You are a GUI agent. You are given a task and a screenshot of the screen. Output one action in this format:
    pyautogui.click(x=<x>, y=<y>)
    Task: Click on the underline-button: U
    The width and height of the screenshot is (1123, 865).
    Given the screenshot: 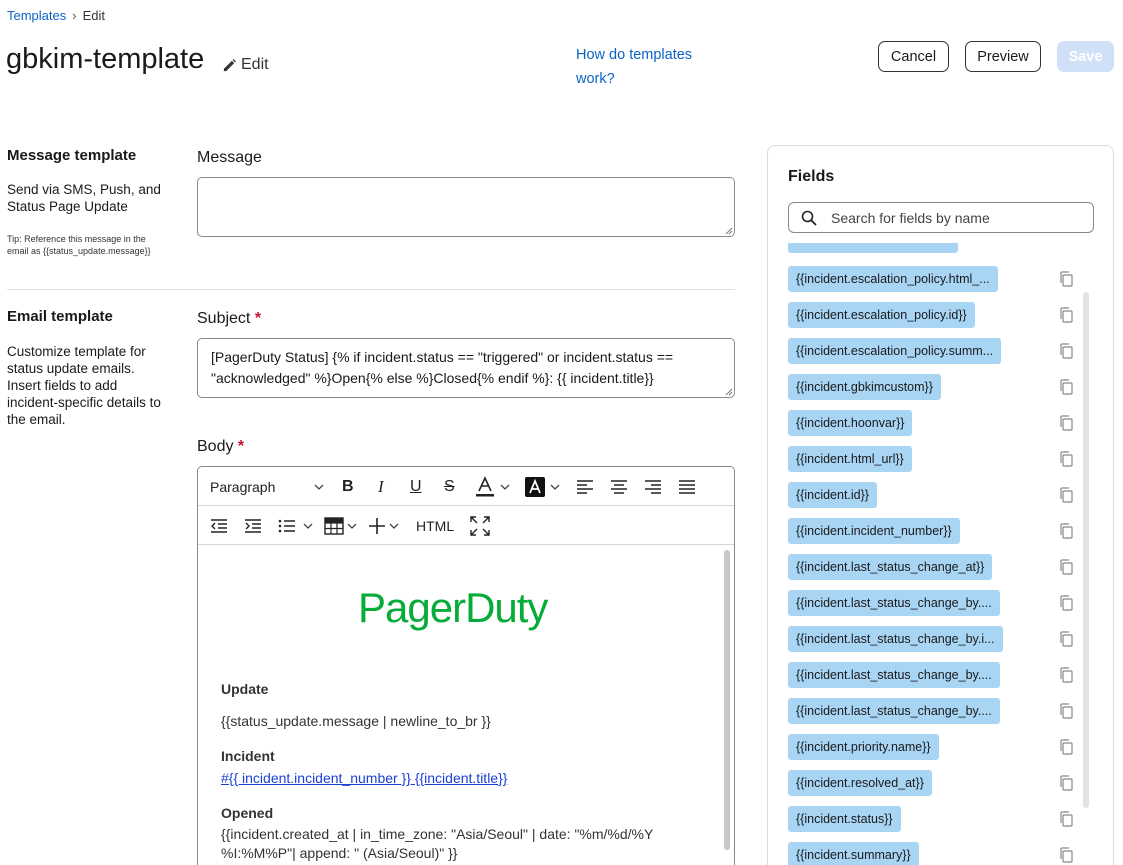 What is the action you would take?
    pyautogui.click(x=416, y=486)
    